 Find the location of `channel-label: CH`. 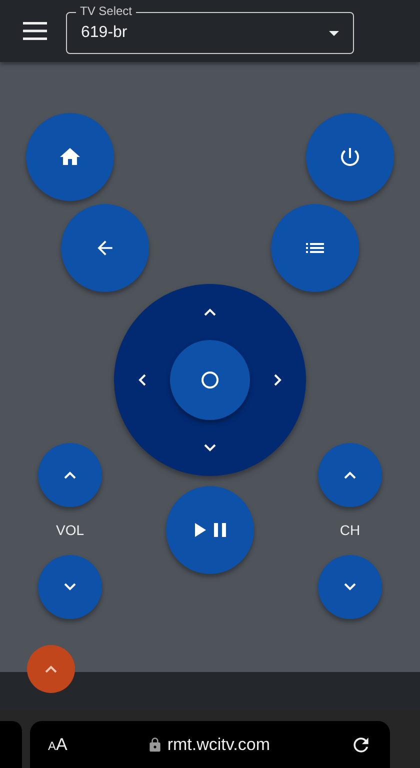

channel-label: CH is located at coordinates (350, 530).